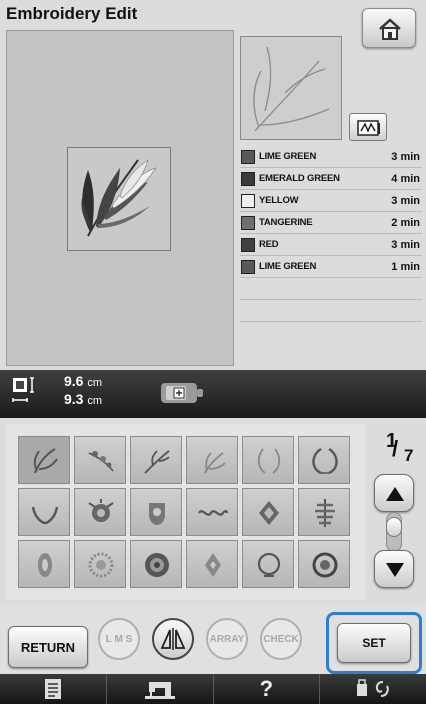 The image size is (426, 704). Describe the element at coordinates (279, 200) in the screenshot. I see `color-name: YELLOW` at that location.